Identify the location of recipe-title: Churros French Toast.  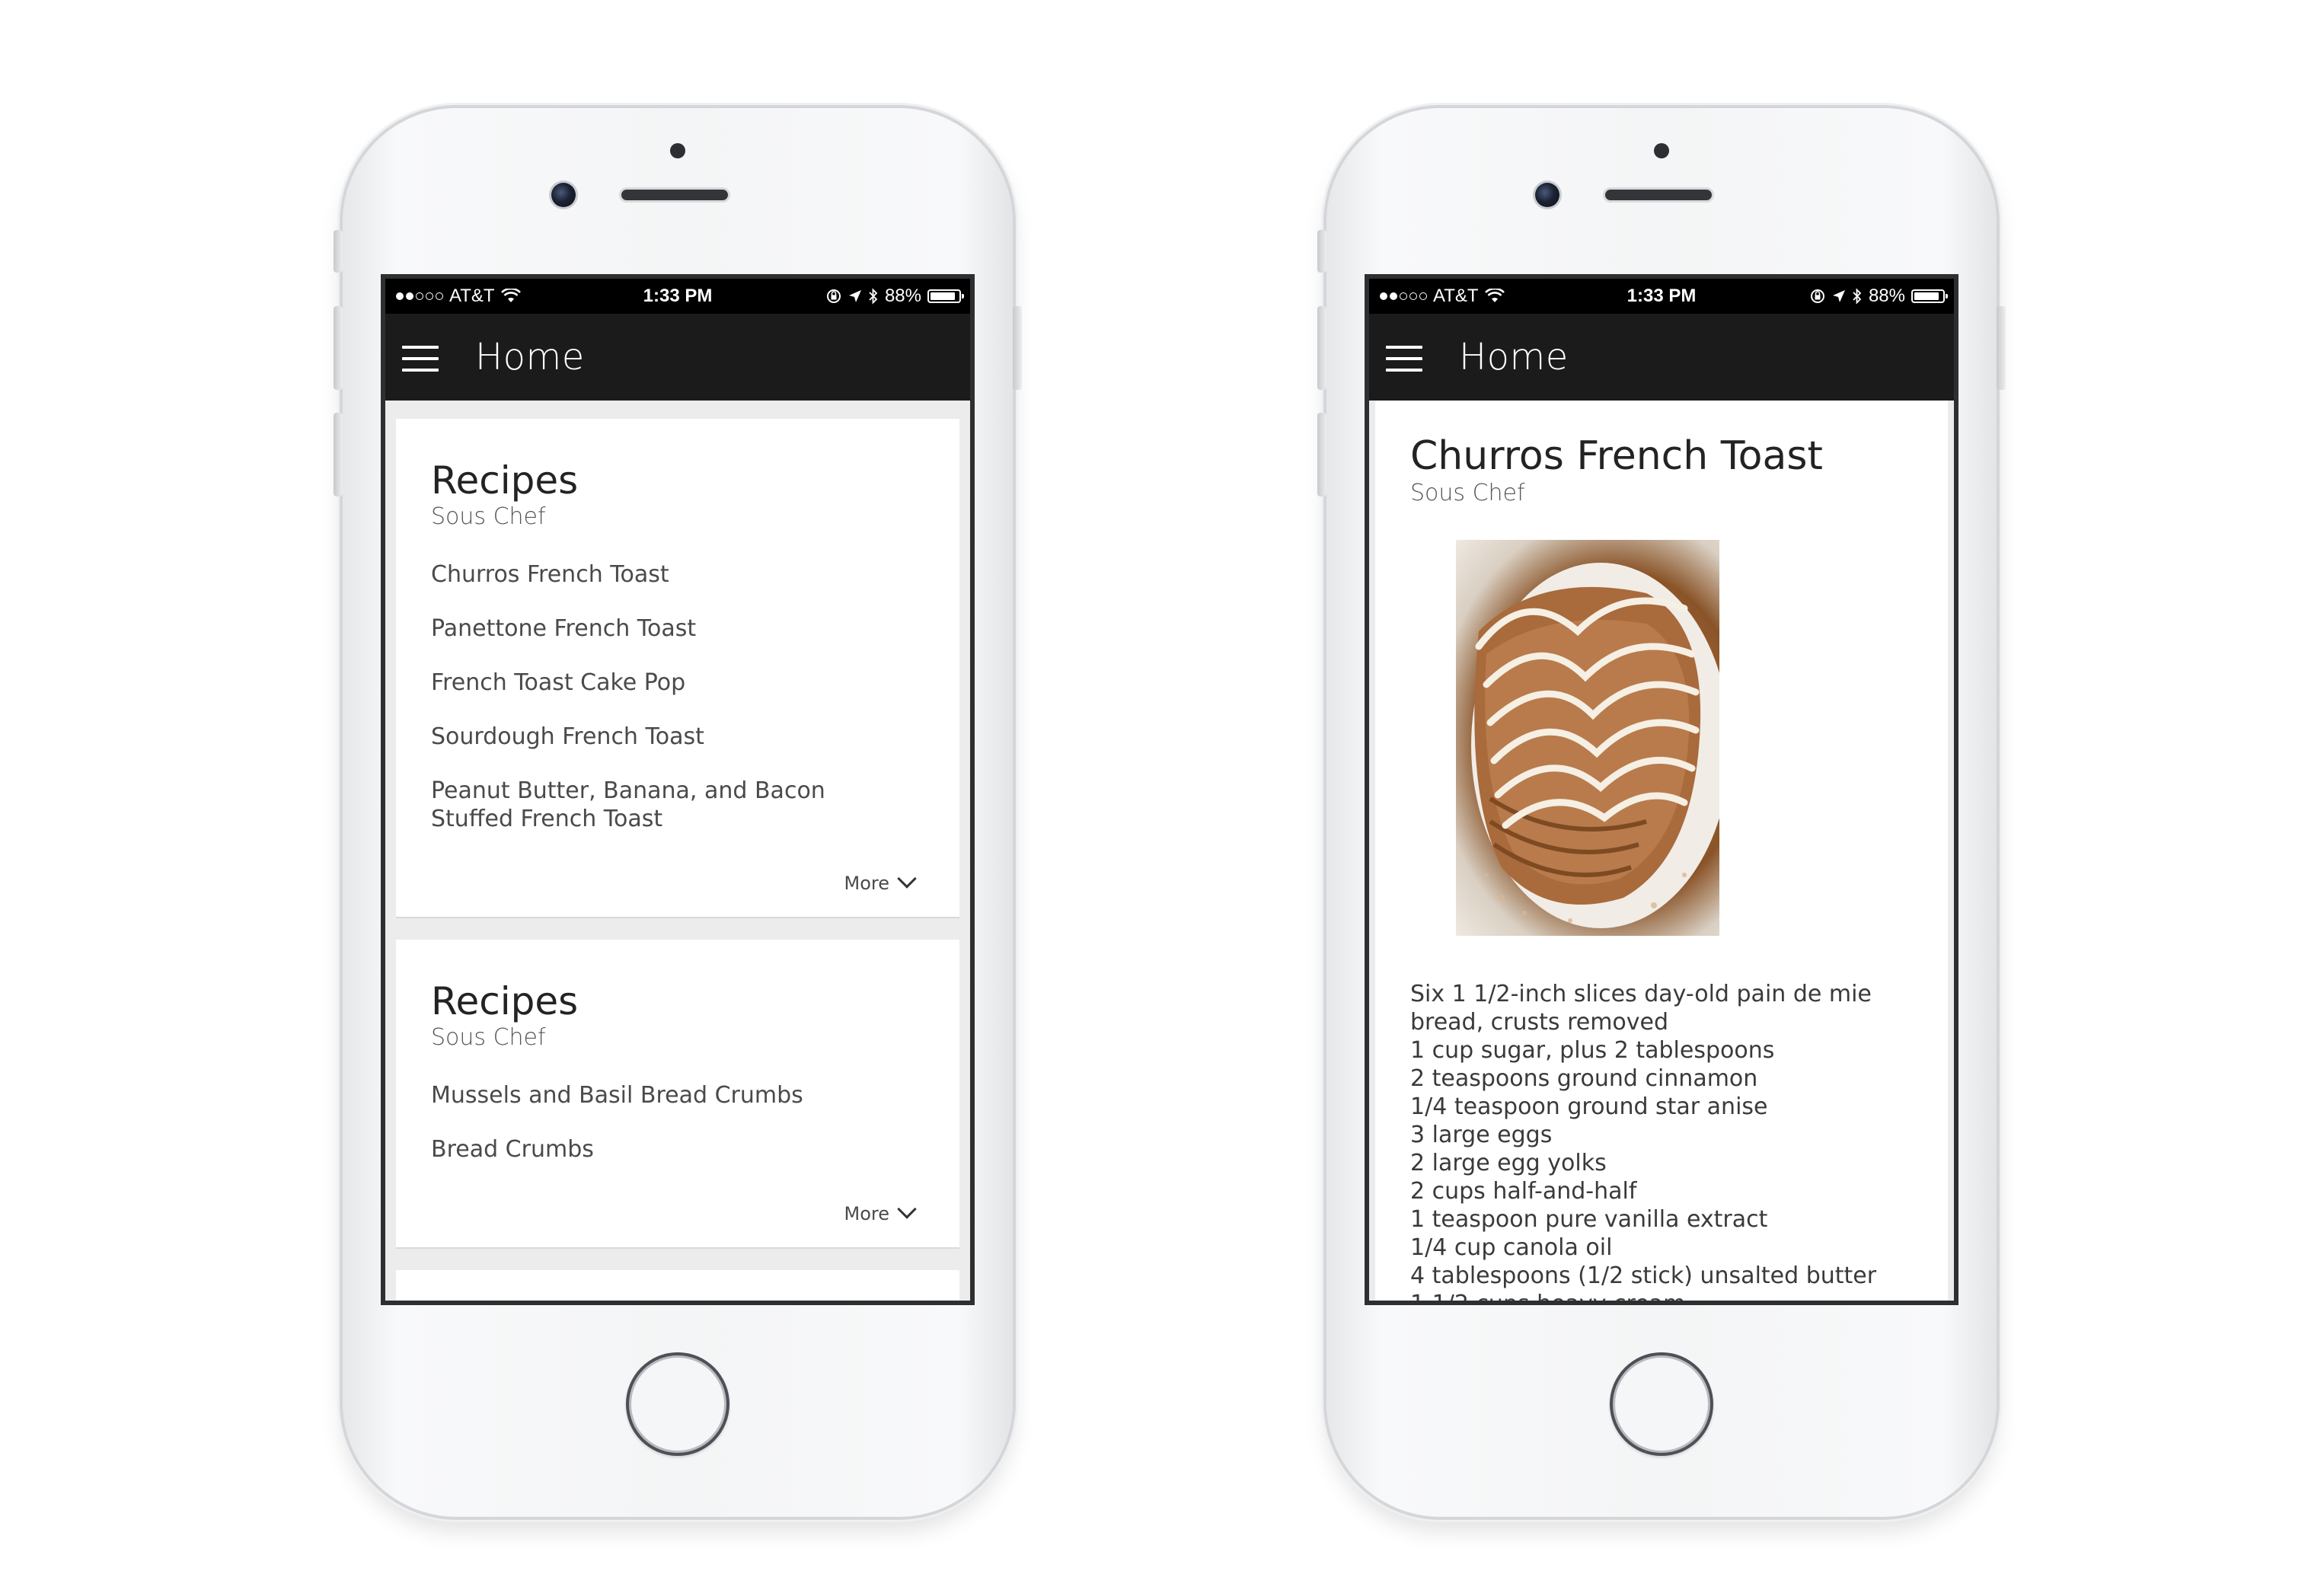
(1616, 456).